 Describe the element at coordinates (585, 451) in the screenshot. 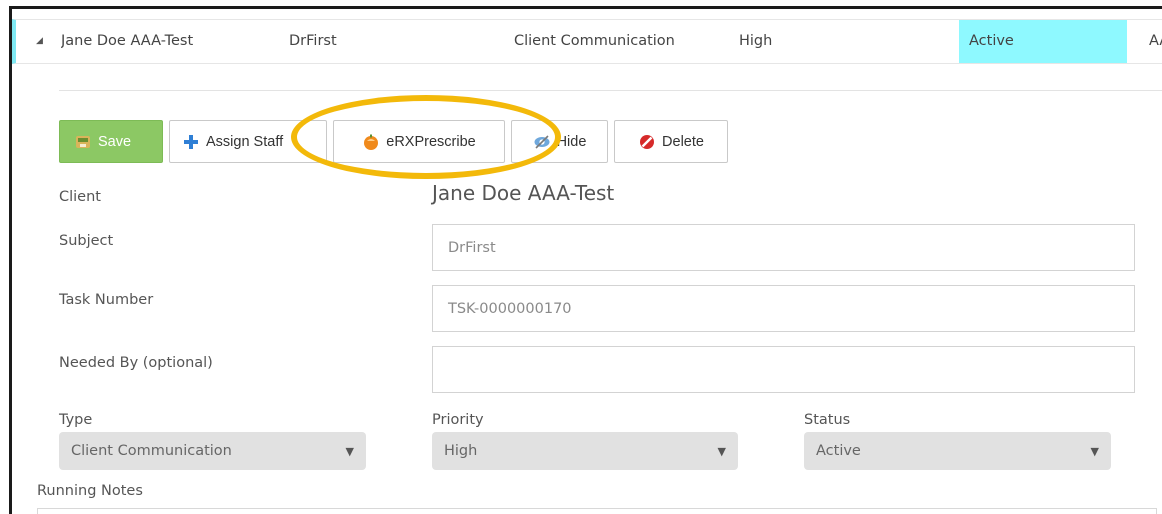

I see `priority-select: High ▼` at that location.